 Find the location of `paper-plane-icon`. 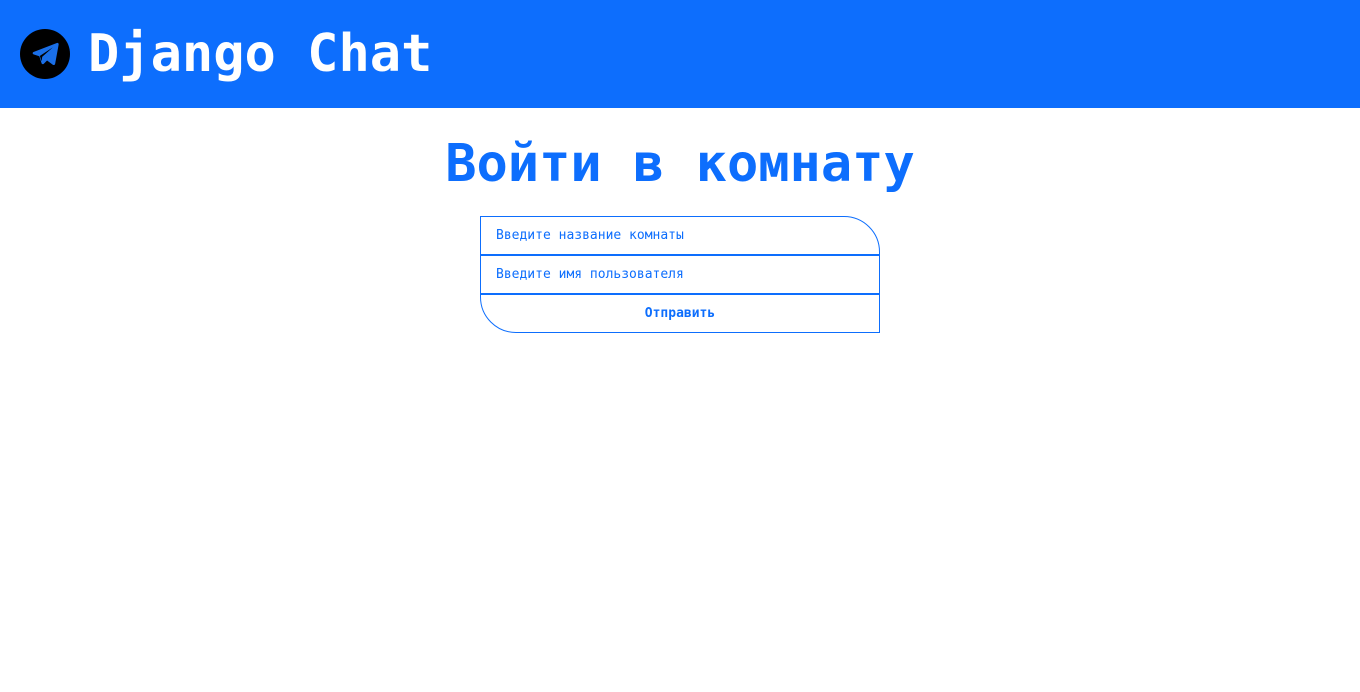

paper-plane-icon is located at coordinates (45, 54).